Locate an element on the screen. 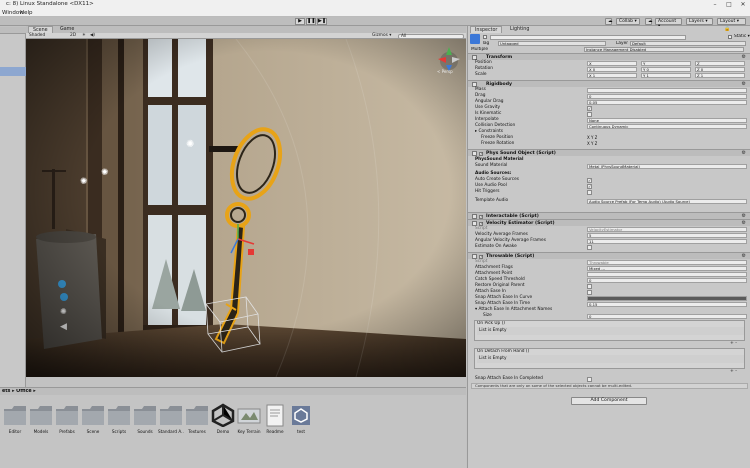  size-field: 0 is located at coordinates (667, 316).